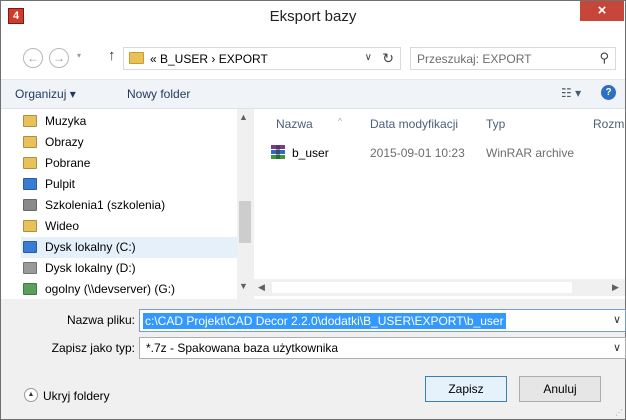 The height and width of the screenshot is (420, 626). Describe the element at coordinates (76, 396) in the screenshot. I see `hide-folders-label: Ukryj foldery` at that location.